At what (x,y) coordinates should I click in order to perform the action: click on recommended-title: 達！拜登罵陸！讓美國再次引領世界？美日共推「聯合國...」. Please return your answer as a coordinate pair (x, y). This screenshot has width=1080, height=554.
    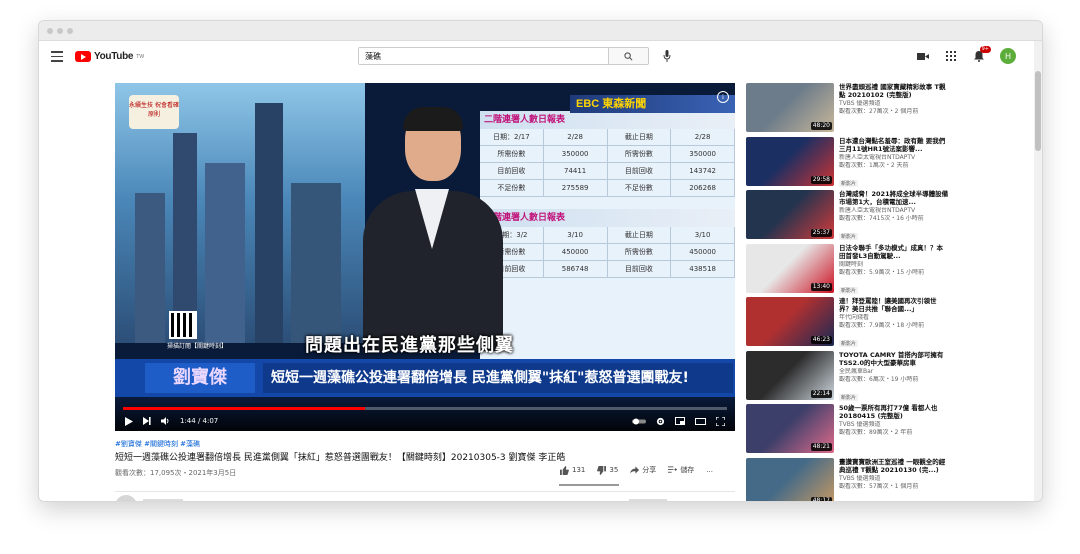
    Looking at the image, I should click on (894, 305).